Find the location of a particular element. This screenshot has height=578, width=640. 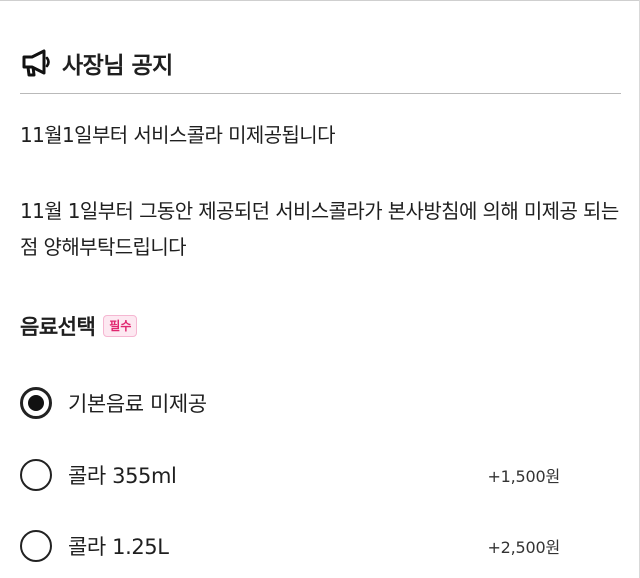

option-price: +2,500원 is located at coordinates (523, 547).